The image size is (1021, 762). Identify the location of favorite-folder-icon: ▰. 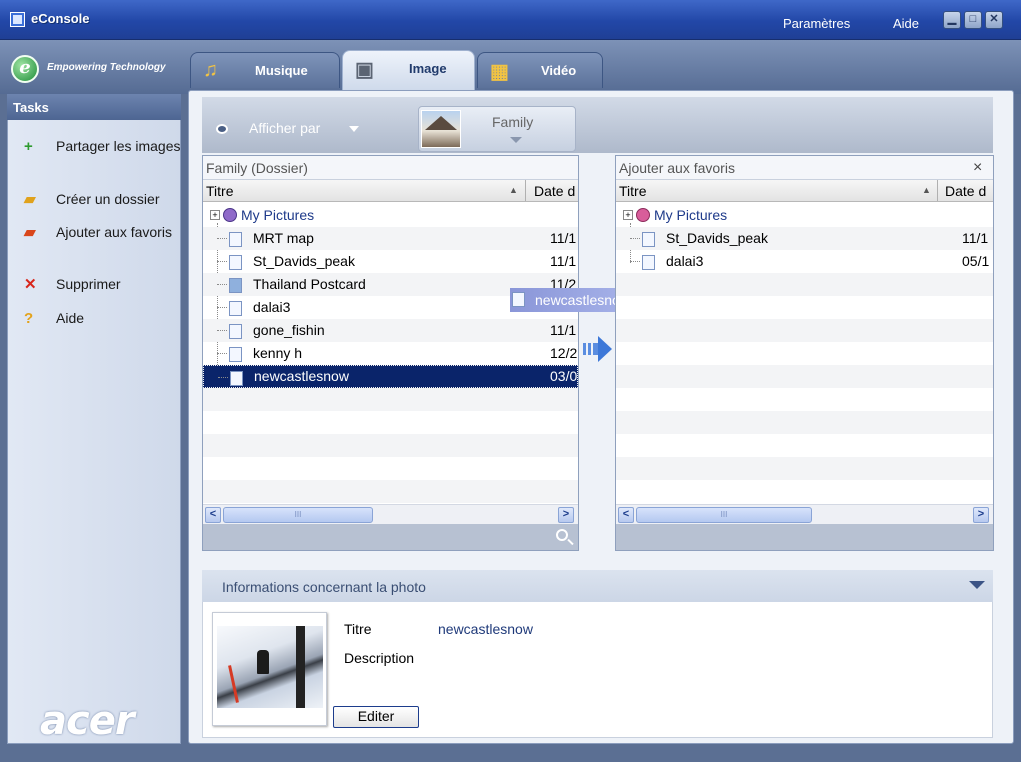
(30, 232).